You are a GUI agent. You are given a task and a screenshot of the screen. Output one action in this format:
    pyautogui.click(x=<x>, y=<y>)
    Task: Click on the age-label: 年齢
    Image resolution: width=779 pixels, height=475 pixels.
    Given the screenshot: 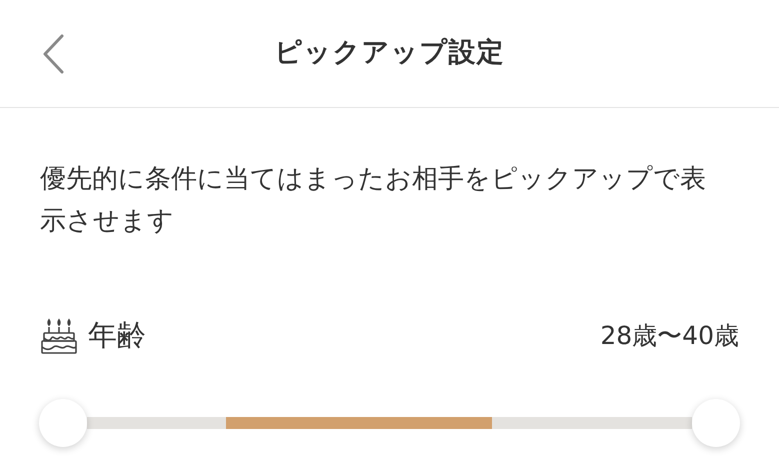 What is the action you would take?
    pyautogui.click(x=117, y=335)
    